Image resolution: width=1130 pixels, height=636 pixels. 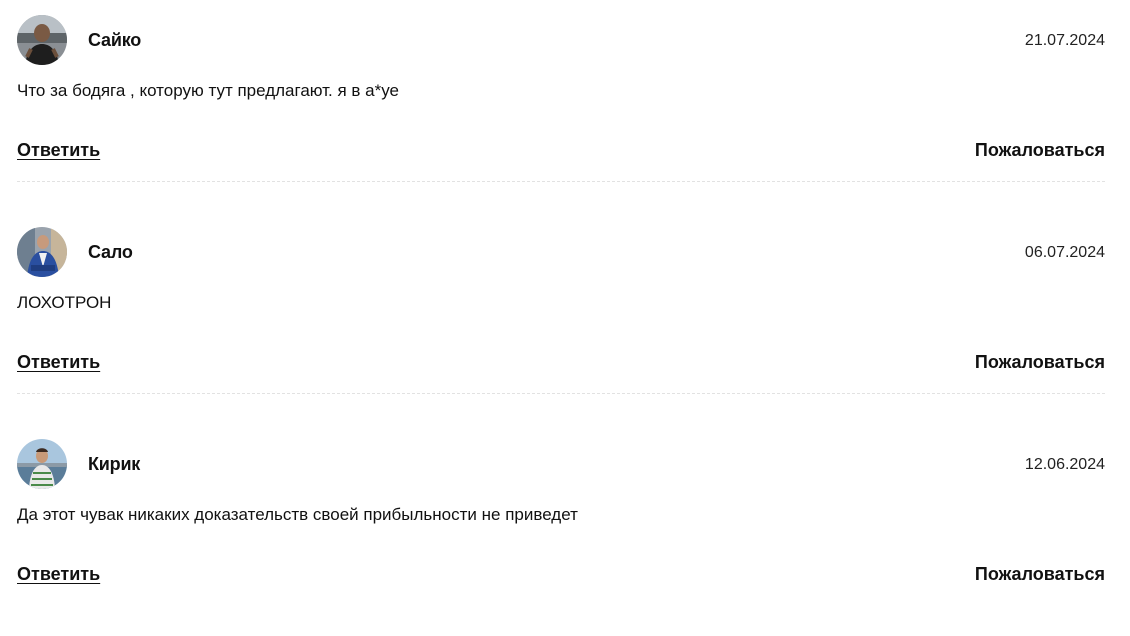 I want to click on comment-date: 06.07.2024, so click(x=1064, y=252).